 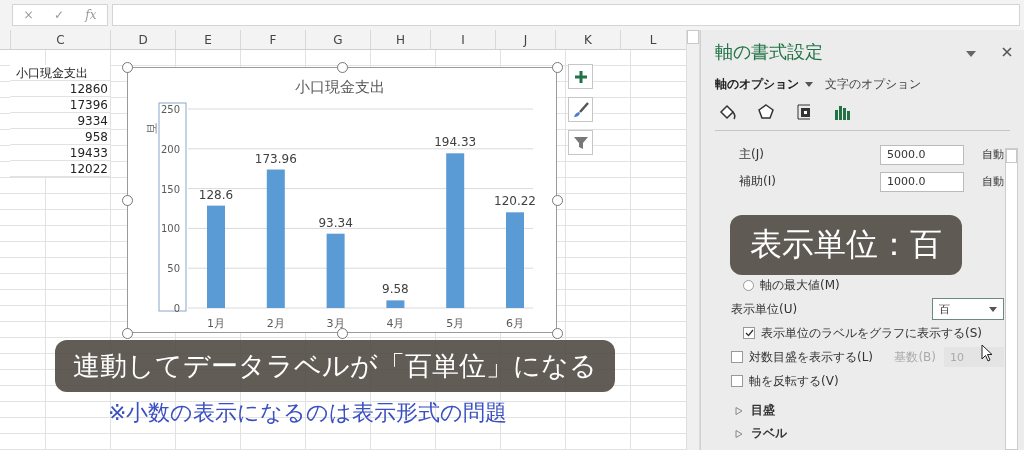 I want to click on axis-tick-label: 100, so click(x=170, y=229).